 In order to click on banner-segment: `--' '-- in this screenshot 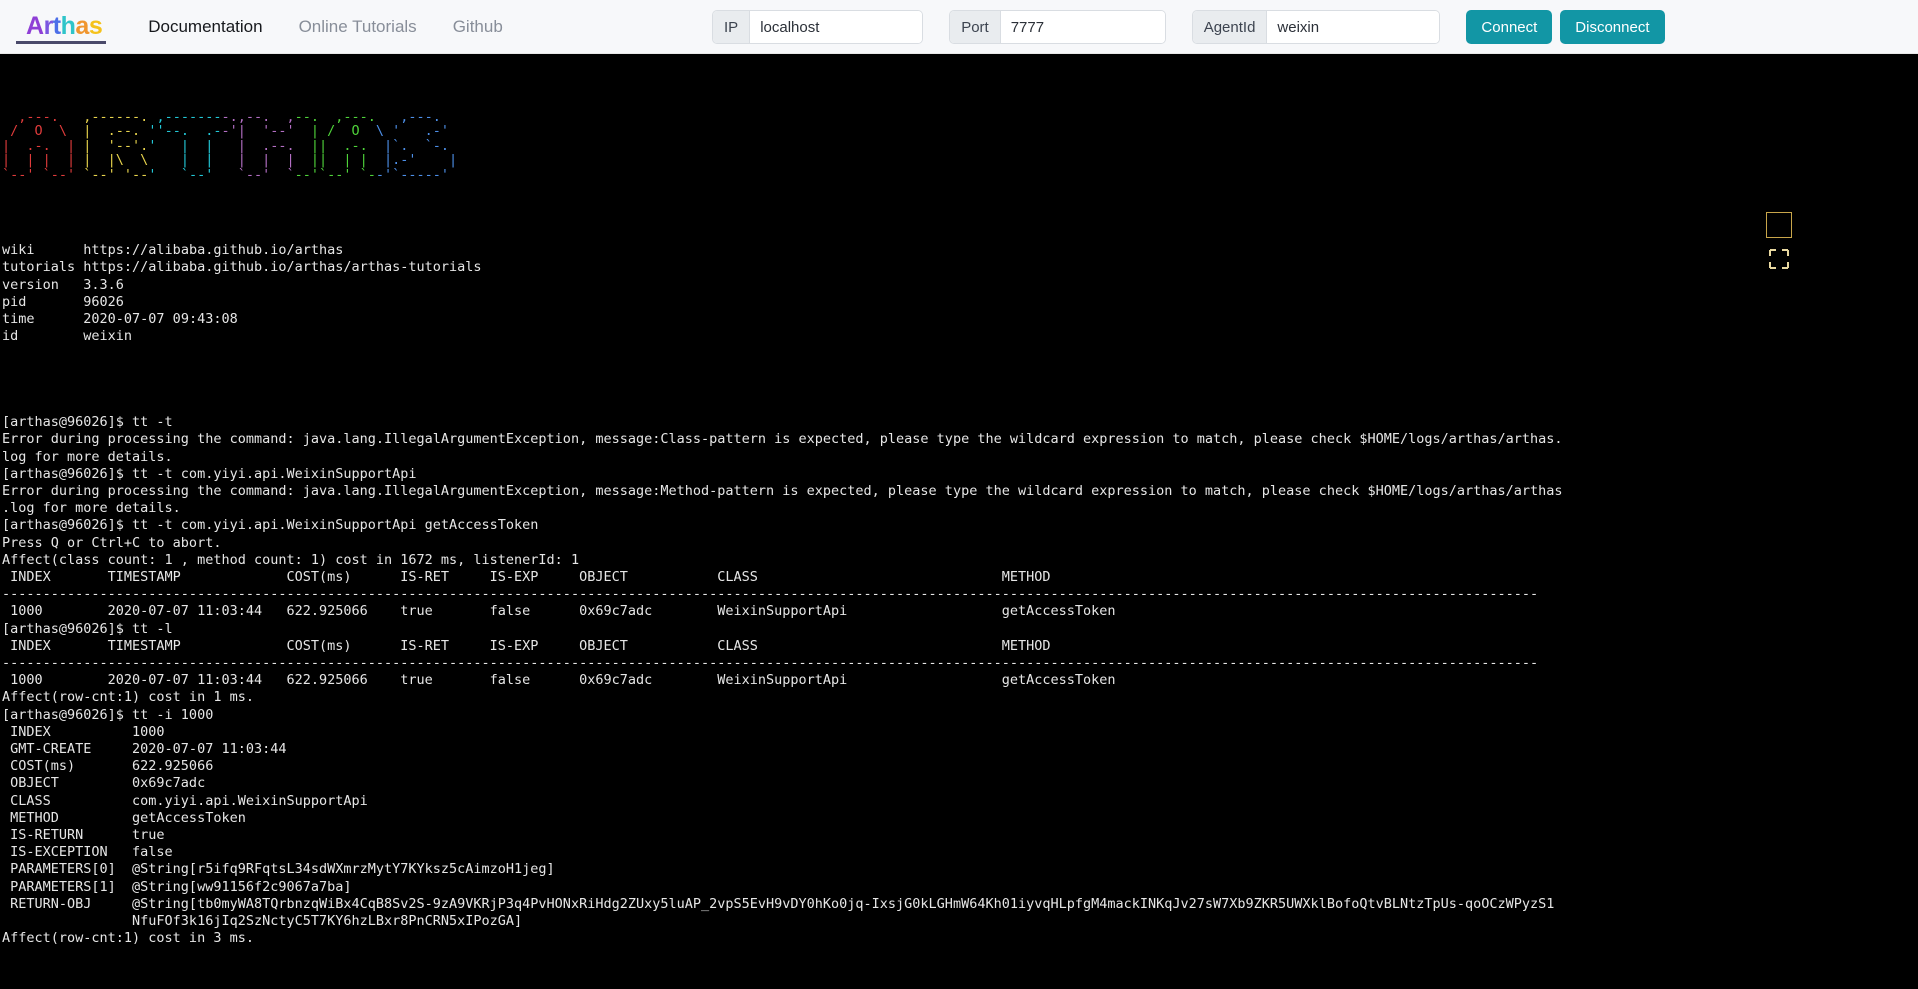, I will do `click(112, 174)`.